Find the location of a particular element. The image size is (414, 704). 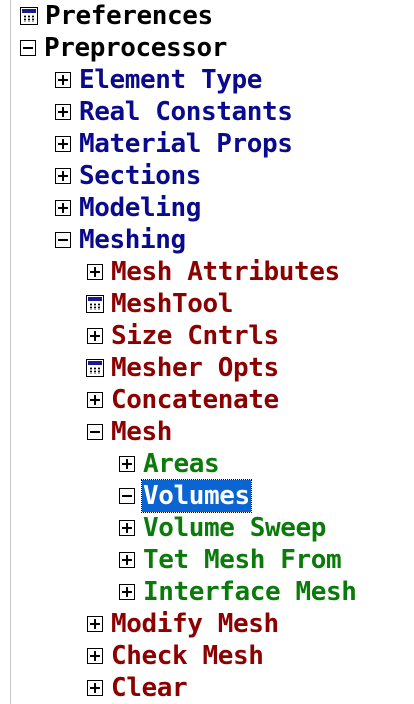

tree-item-material-props: Material Props is located at coordinates (174, 144).